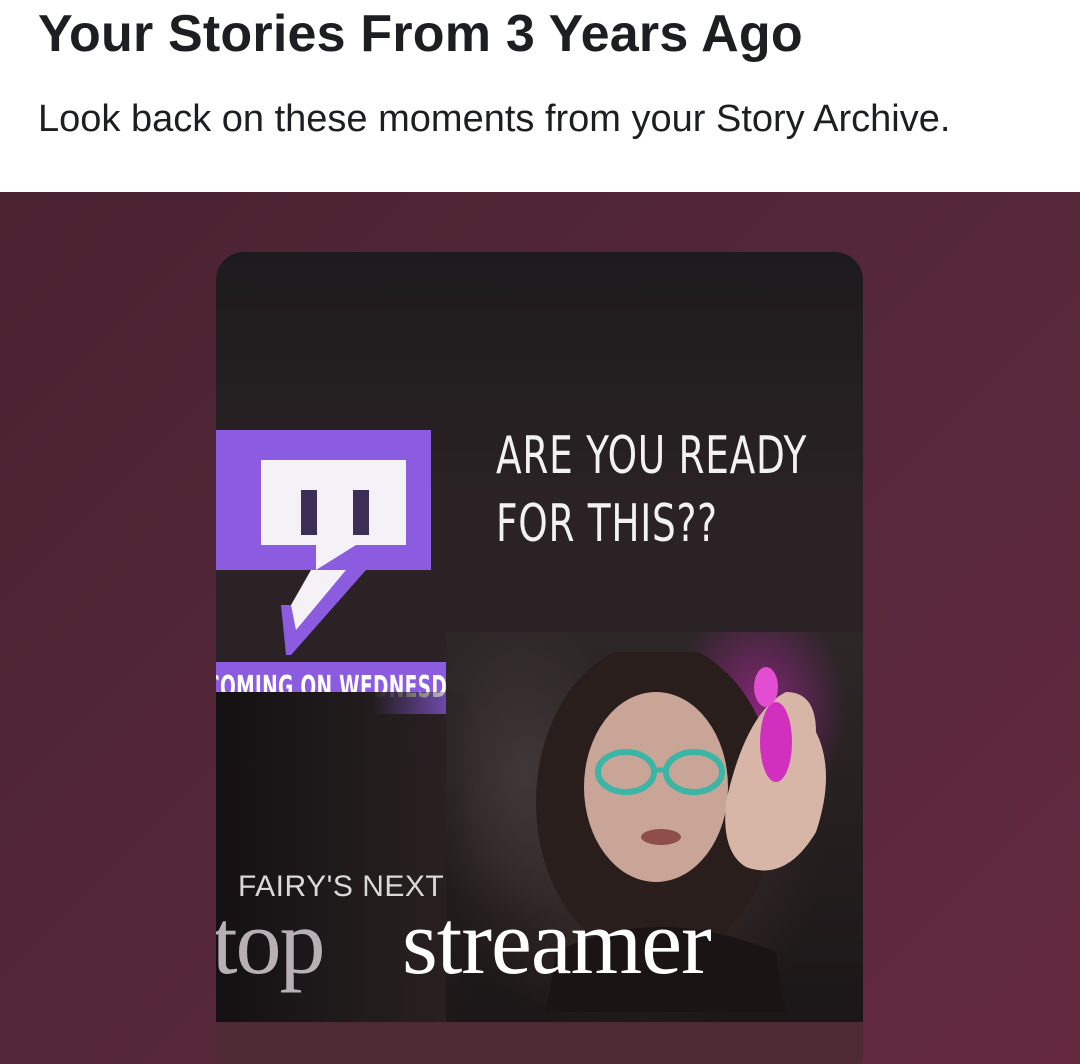 This screenshot has width=1080, height=1064. What do you see at coordinates (557, 942) in the screenshot?
I see `caption-streamer: streamer` at bounding box center [557, 942].